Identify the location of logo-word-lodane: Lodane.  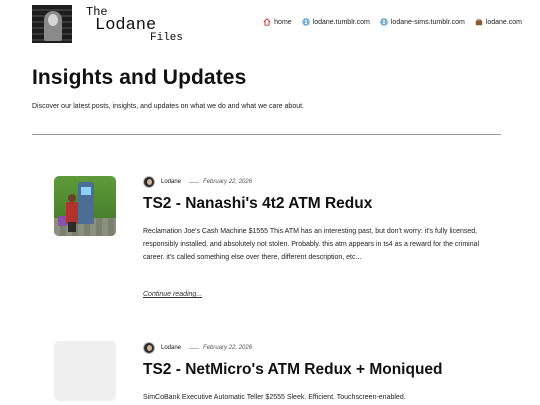
(126, 25).